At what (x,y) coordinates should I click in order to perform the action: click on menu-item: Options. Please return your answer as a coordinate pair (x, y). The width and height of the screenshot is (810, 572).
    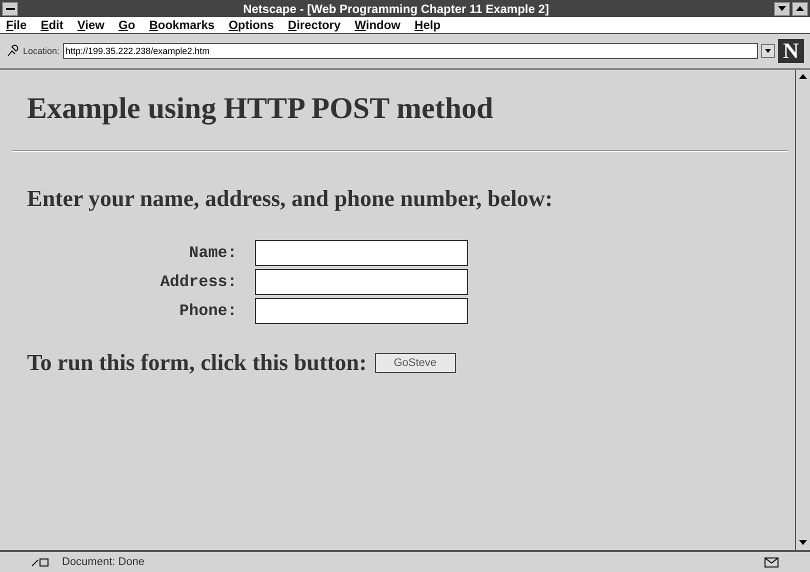
    Looking at the image, I should click on (251, 25).